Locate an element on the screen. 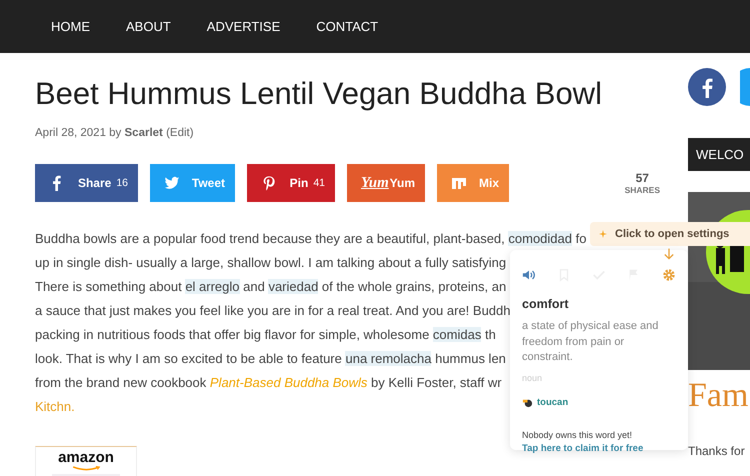 This screenshot has height=476, width=750. body-text: up in single dish- usually a large, shallow bowl. I am talking about a fully satisfying is located at coordinates (270, 262).